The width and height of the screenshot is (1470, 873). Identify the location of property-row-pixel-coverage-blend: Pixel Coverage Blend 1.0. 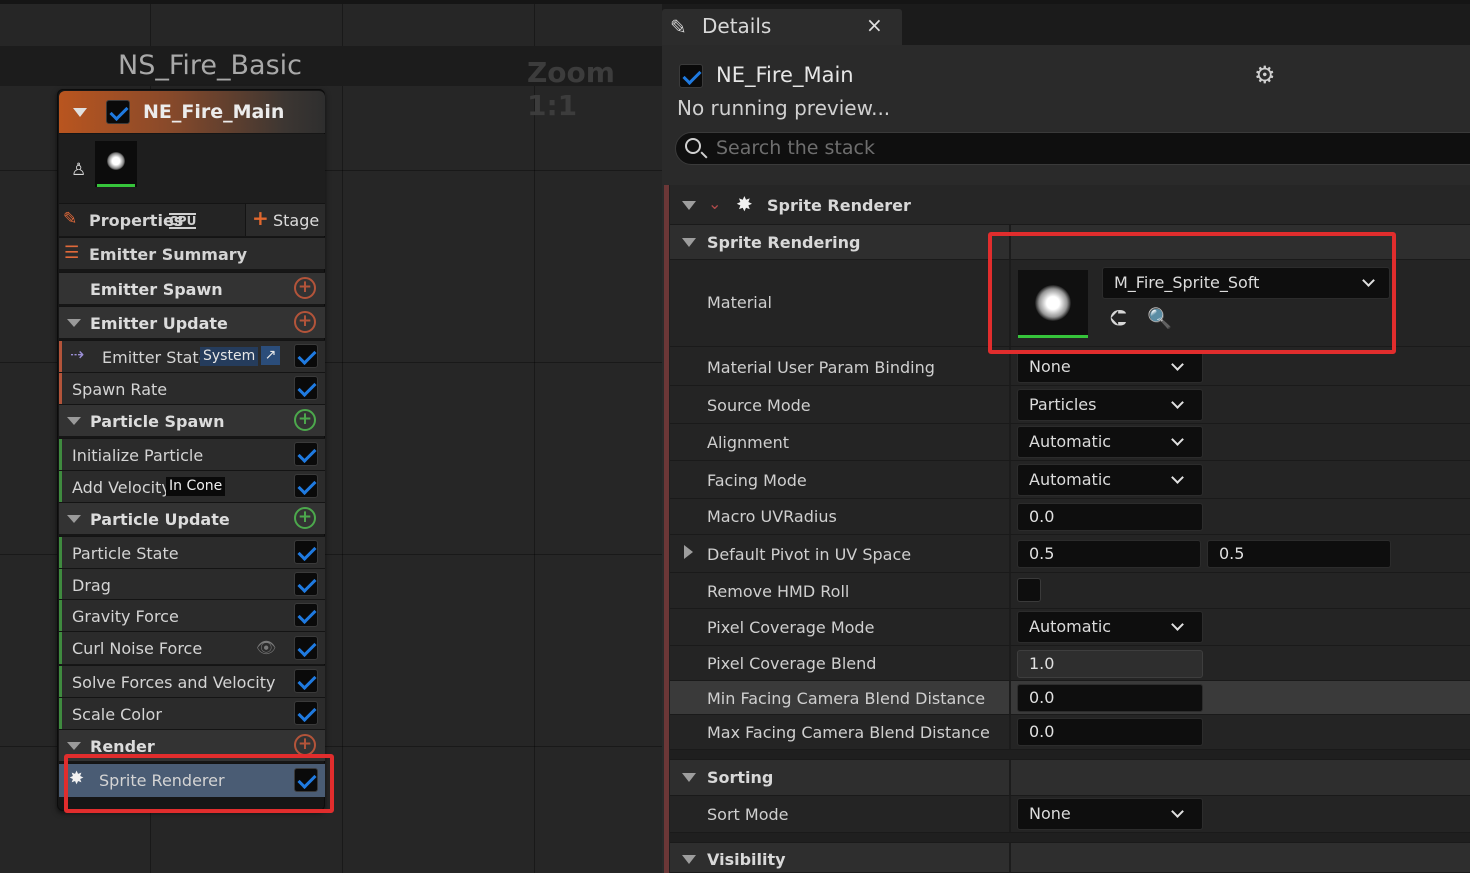
(1070, 663).